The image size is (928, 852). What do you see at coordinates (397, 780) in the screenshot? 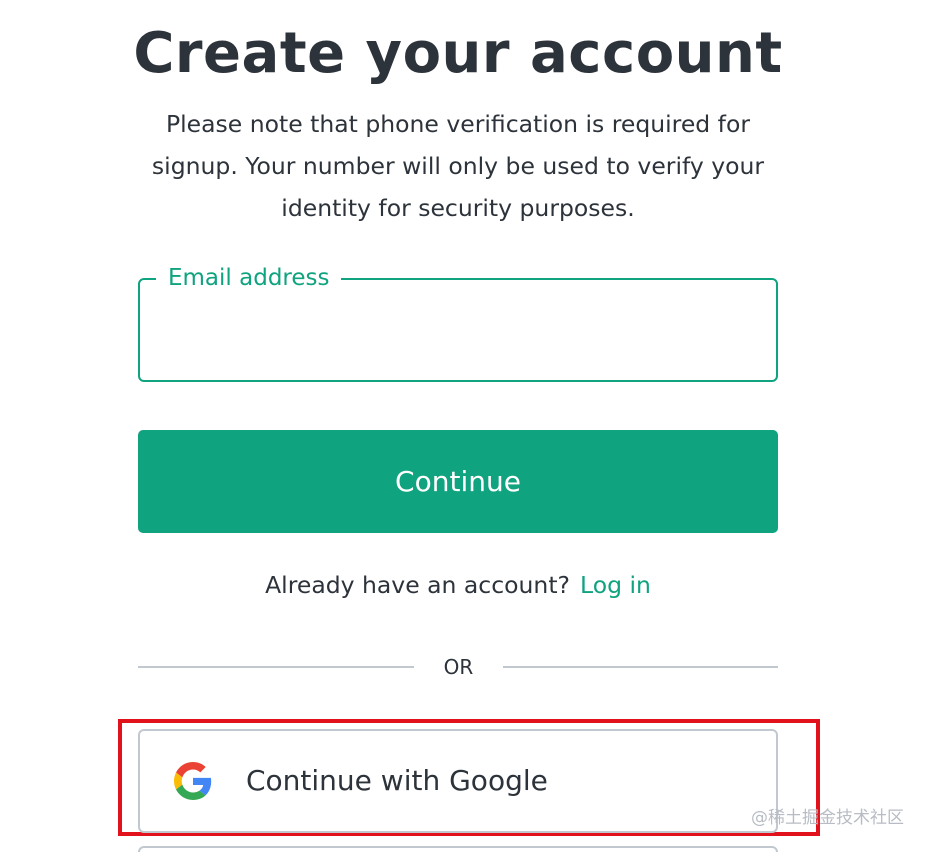
I see `google-button-label: Continue with Google` at bounding box center [397, 780].